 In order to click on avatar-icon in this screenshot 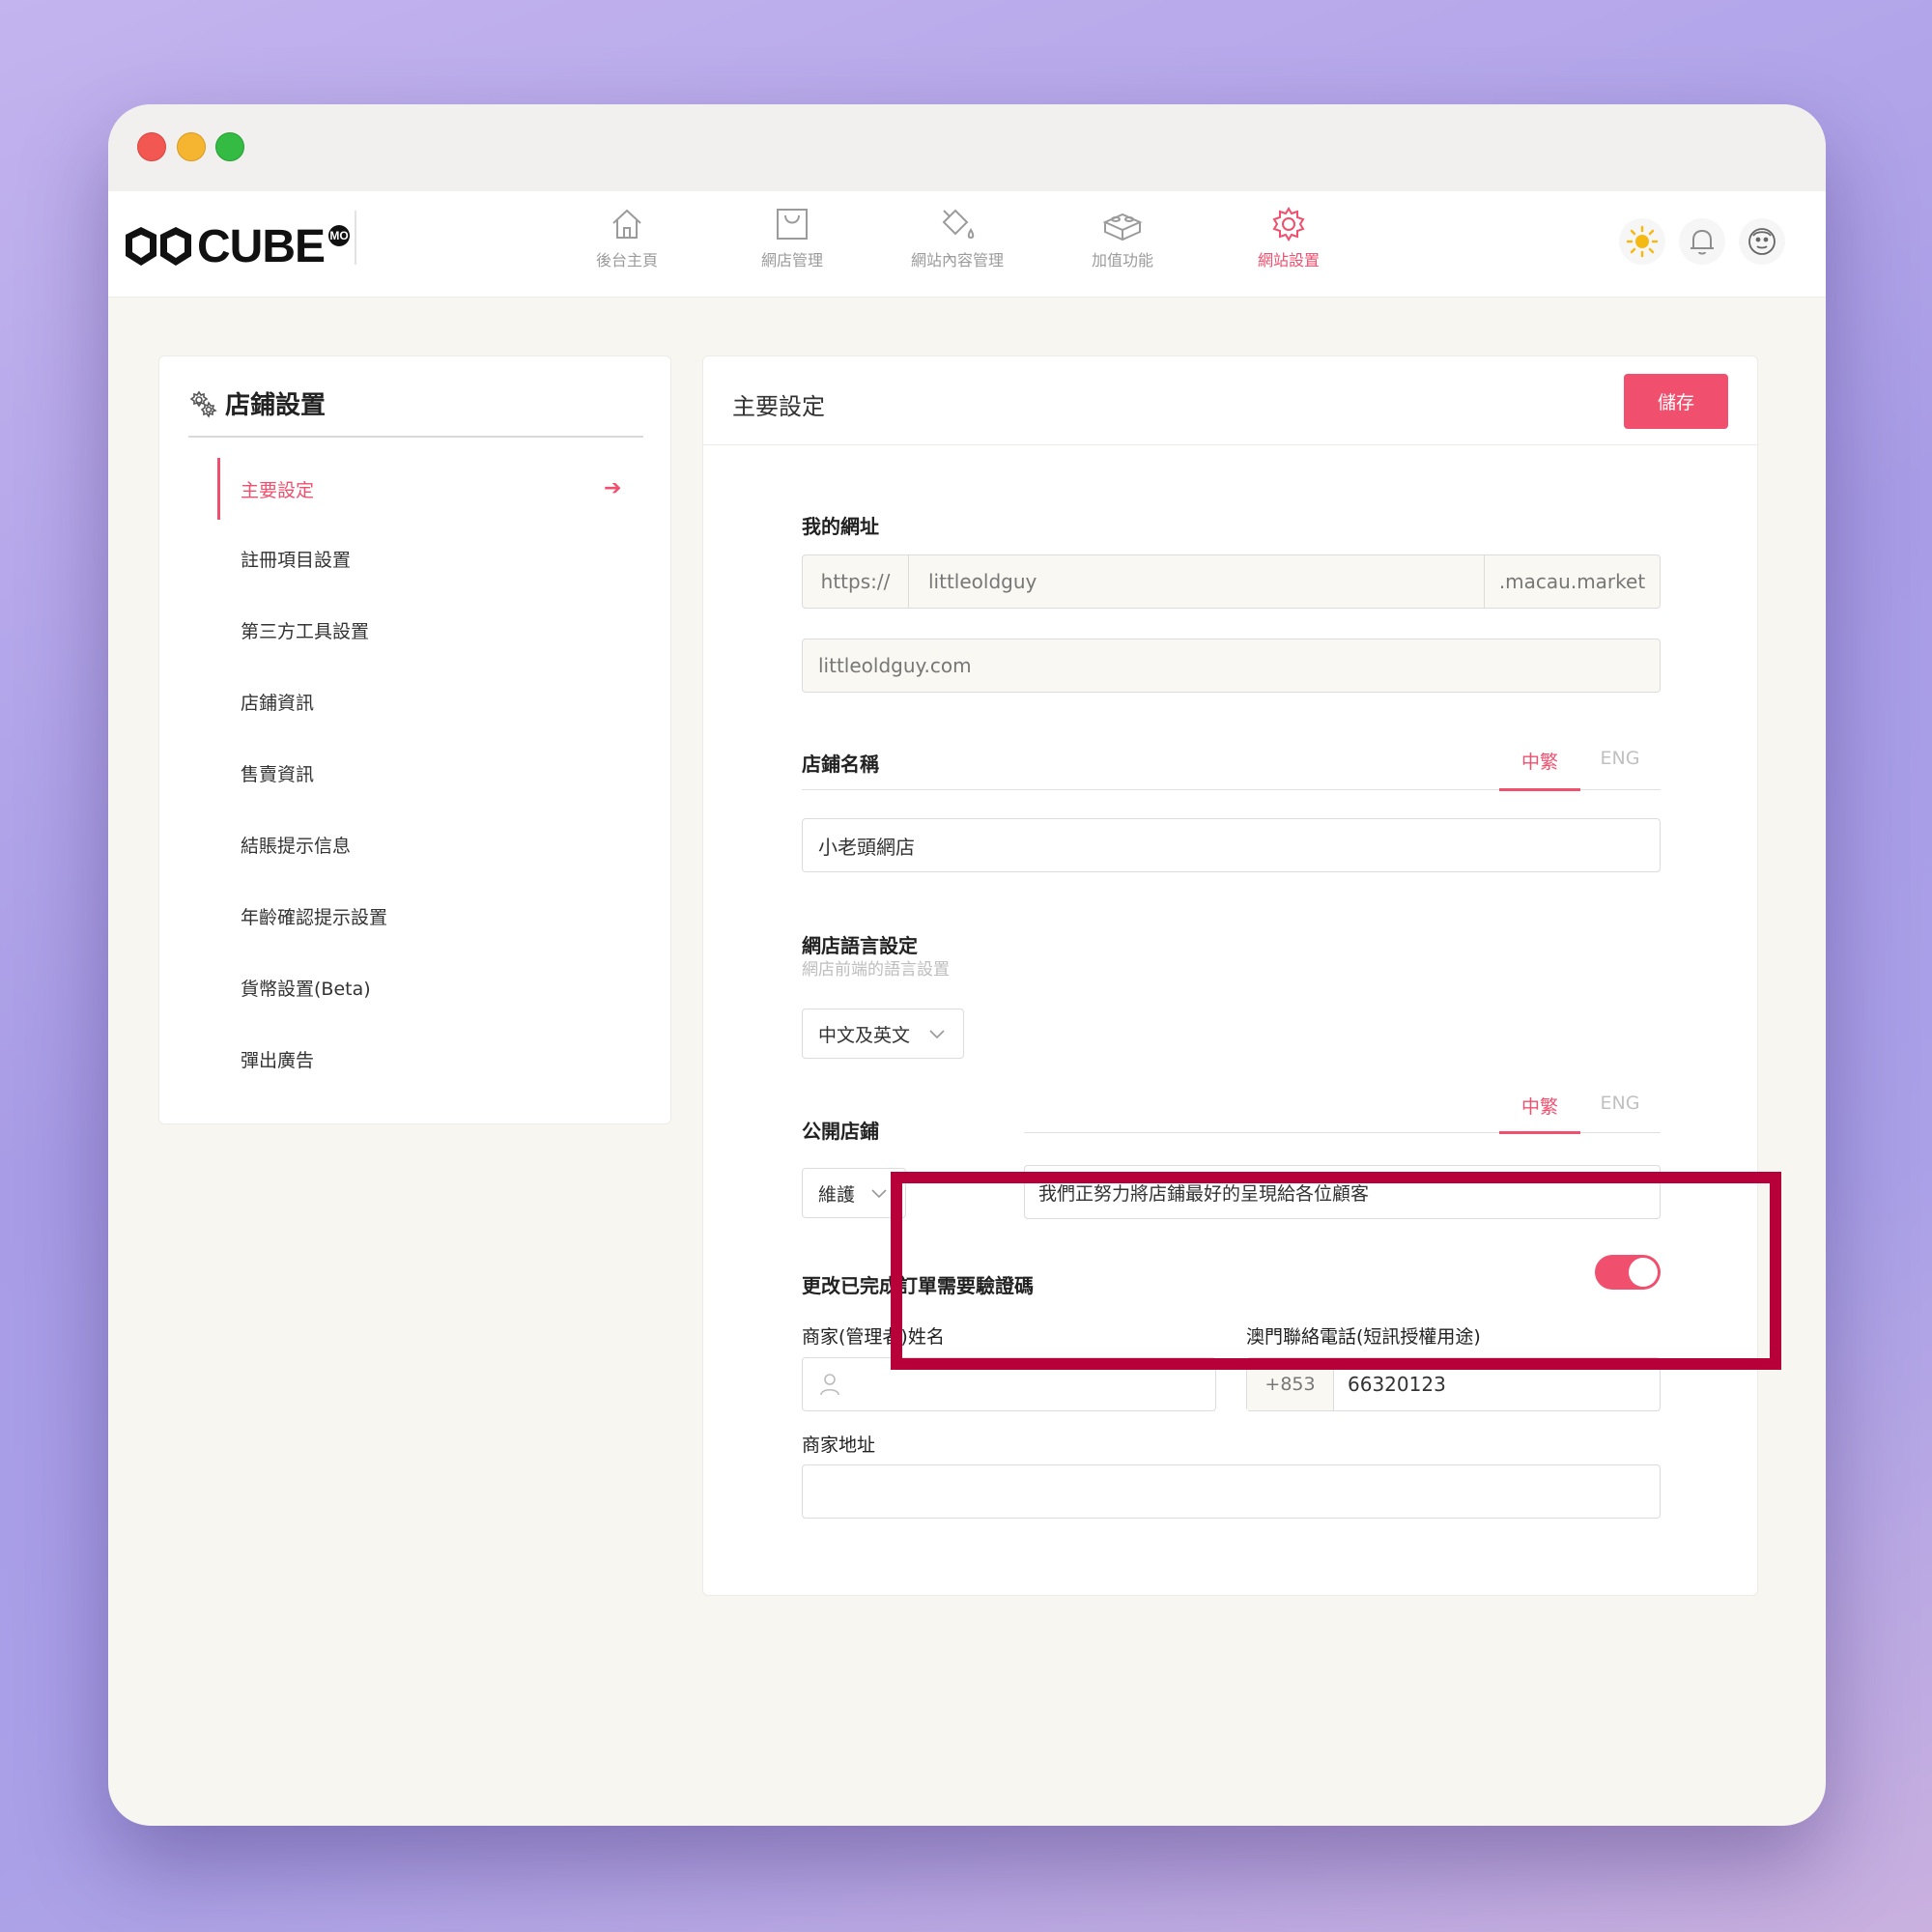, I will do `click(1762, 241)`.